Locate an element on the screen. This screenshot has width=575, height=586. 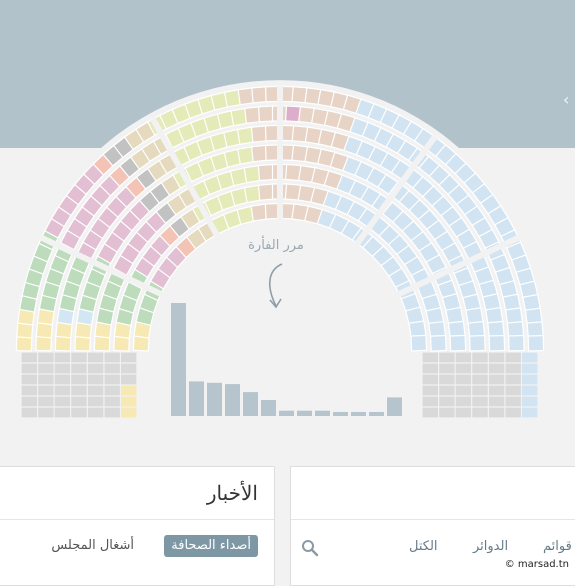
hover-hint: مرر الفأرة is located at coordinates (276, 245).